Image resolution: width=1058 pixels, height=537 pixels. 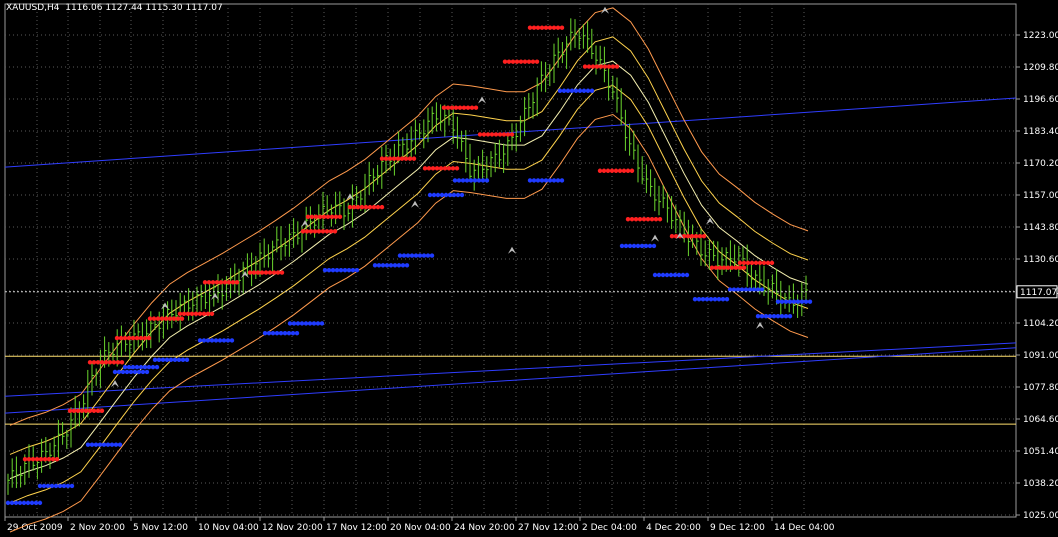 I want to click on x-tick-label: 5 Nov 12:00, so click(x=160, y=528).